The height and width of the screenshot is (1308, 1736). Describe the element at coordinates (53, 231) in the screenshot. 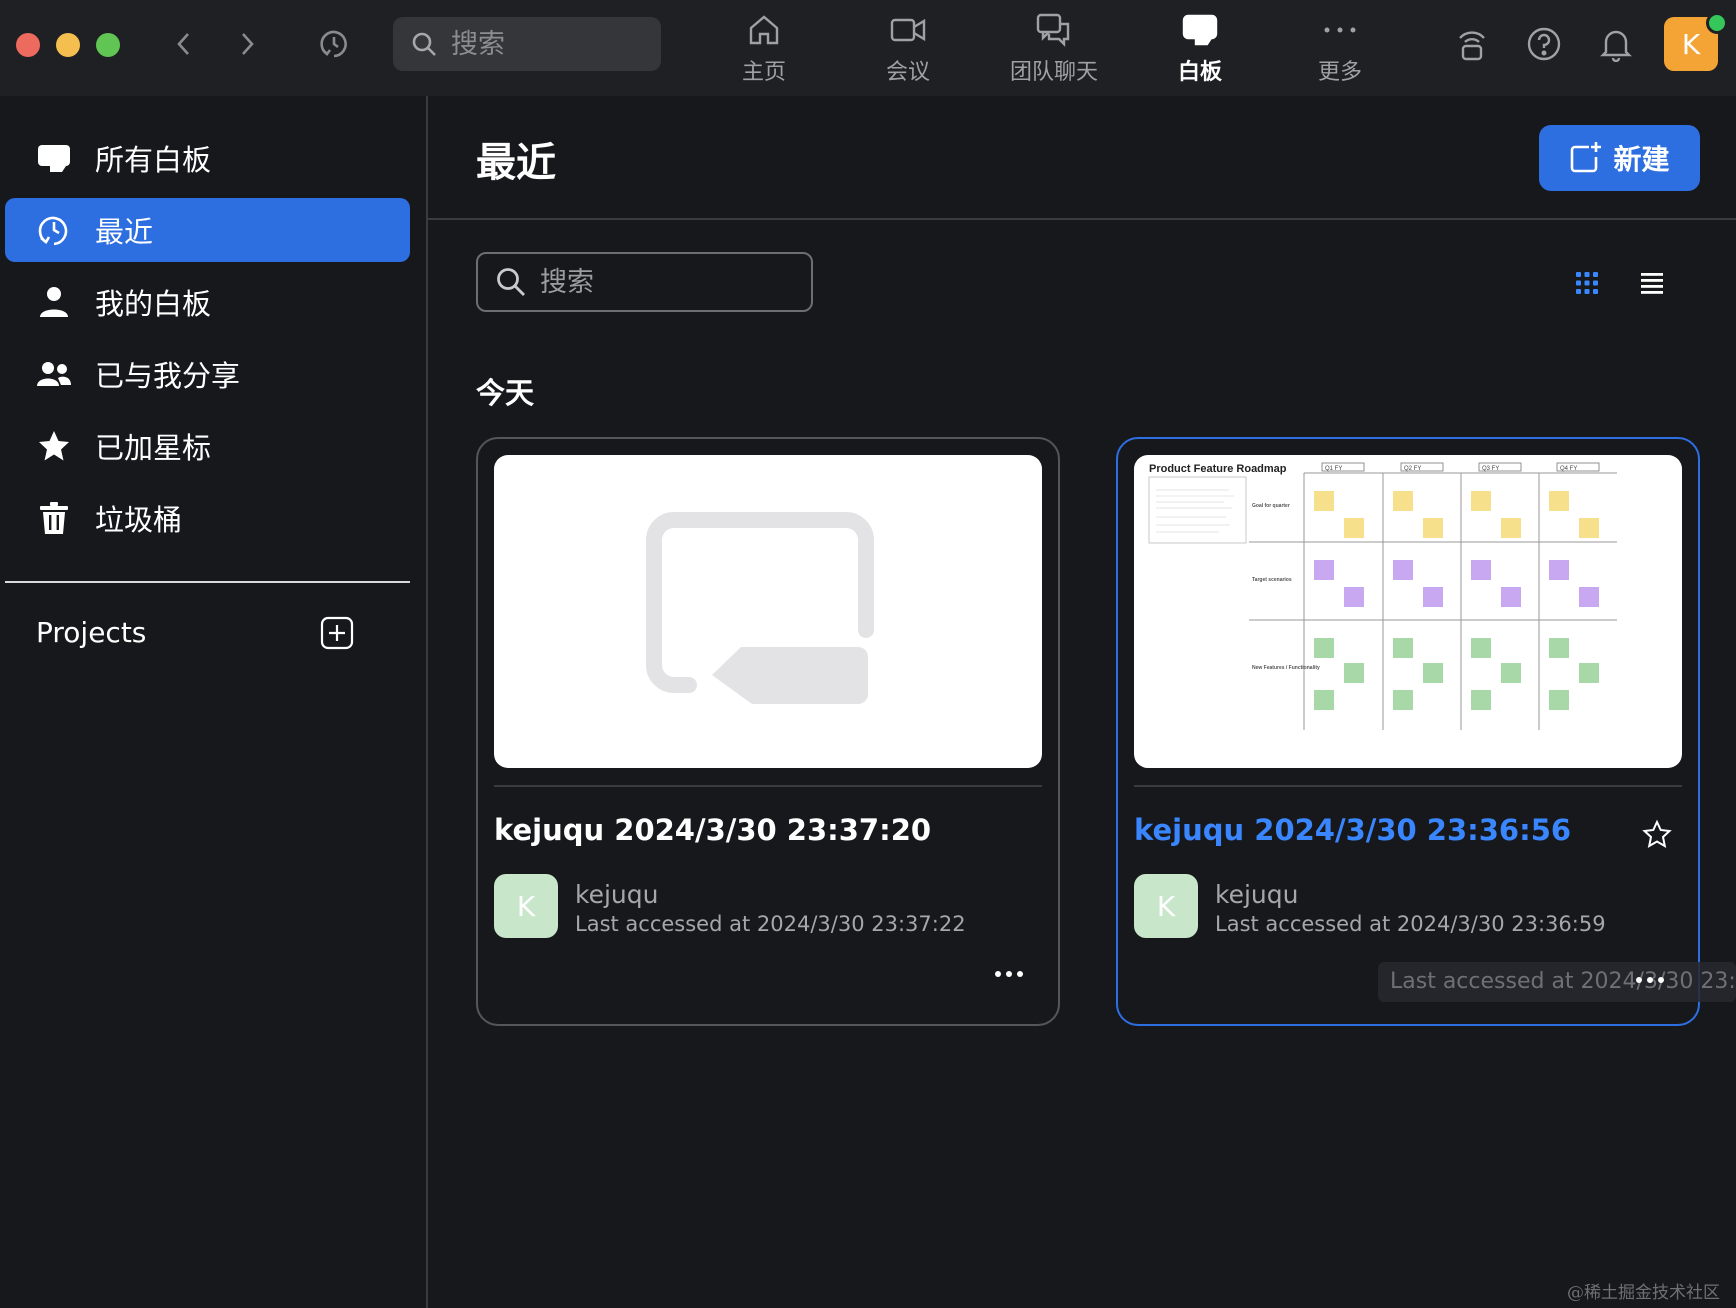

I see `recent-clock-icon` at that location.